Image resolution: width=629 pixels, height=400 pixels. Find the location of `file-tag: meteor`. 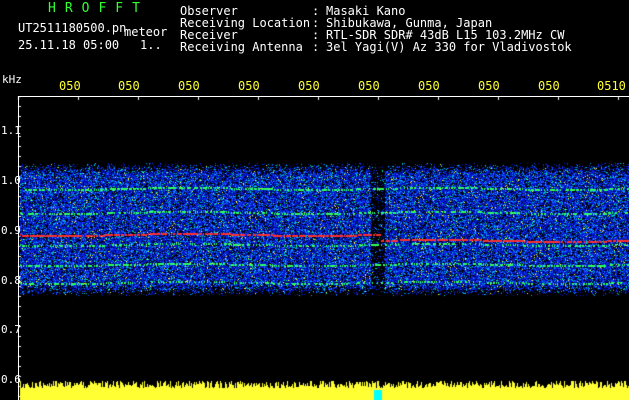

file-tag: meteor is located at coordinates (146, 32).